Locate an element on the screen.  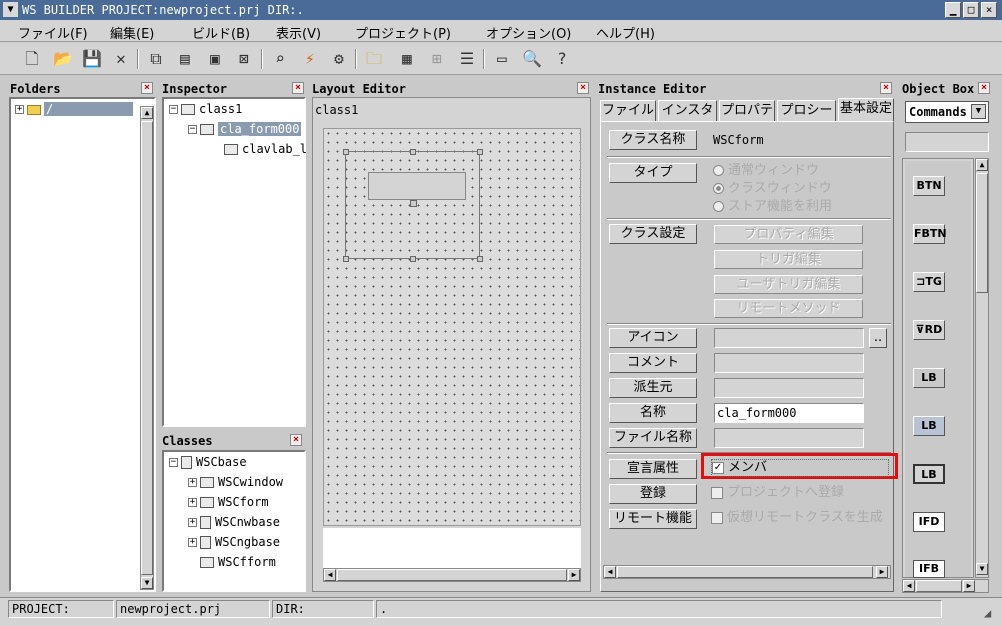
icon-browse-button: .. is located at coordinates (878, 338).